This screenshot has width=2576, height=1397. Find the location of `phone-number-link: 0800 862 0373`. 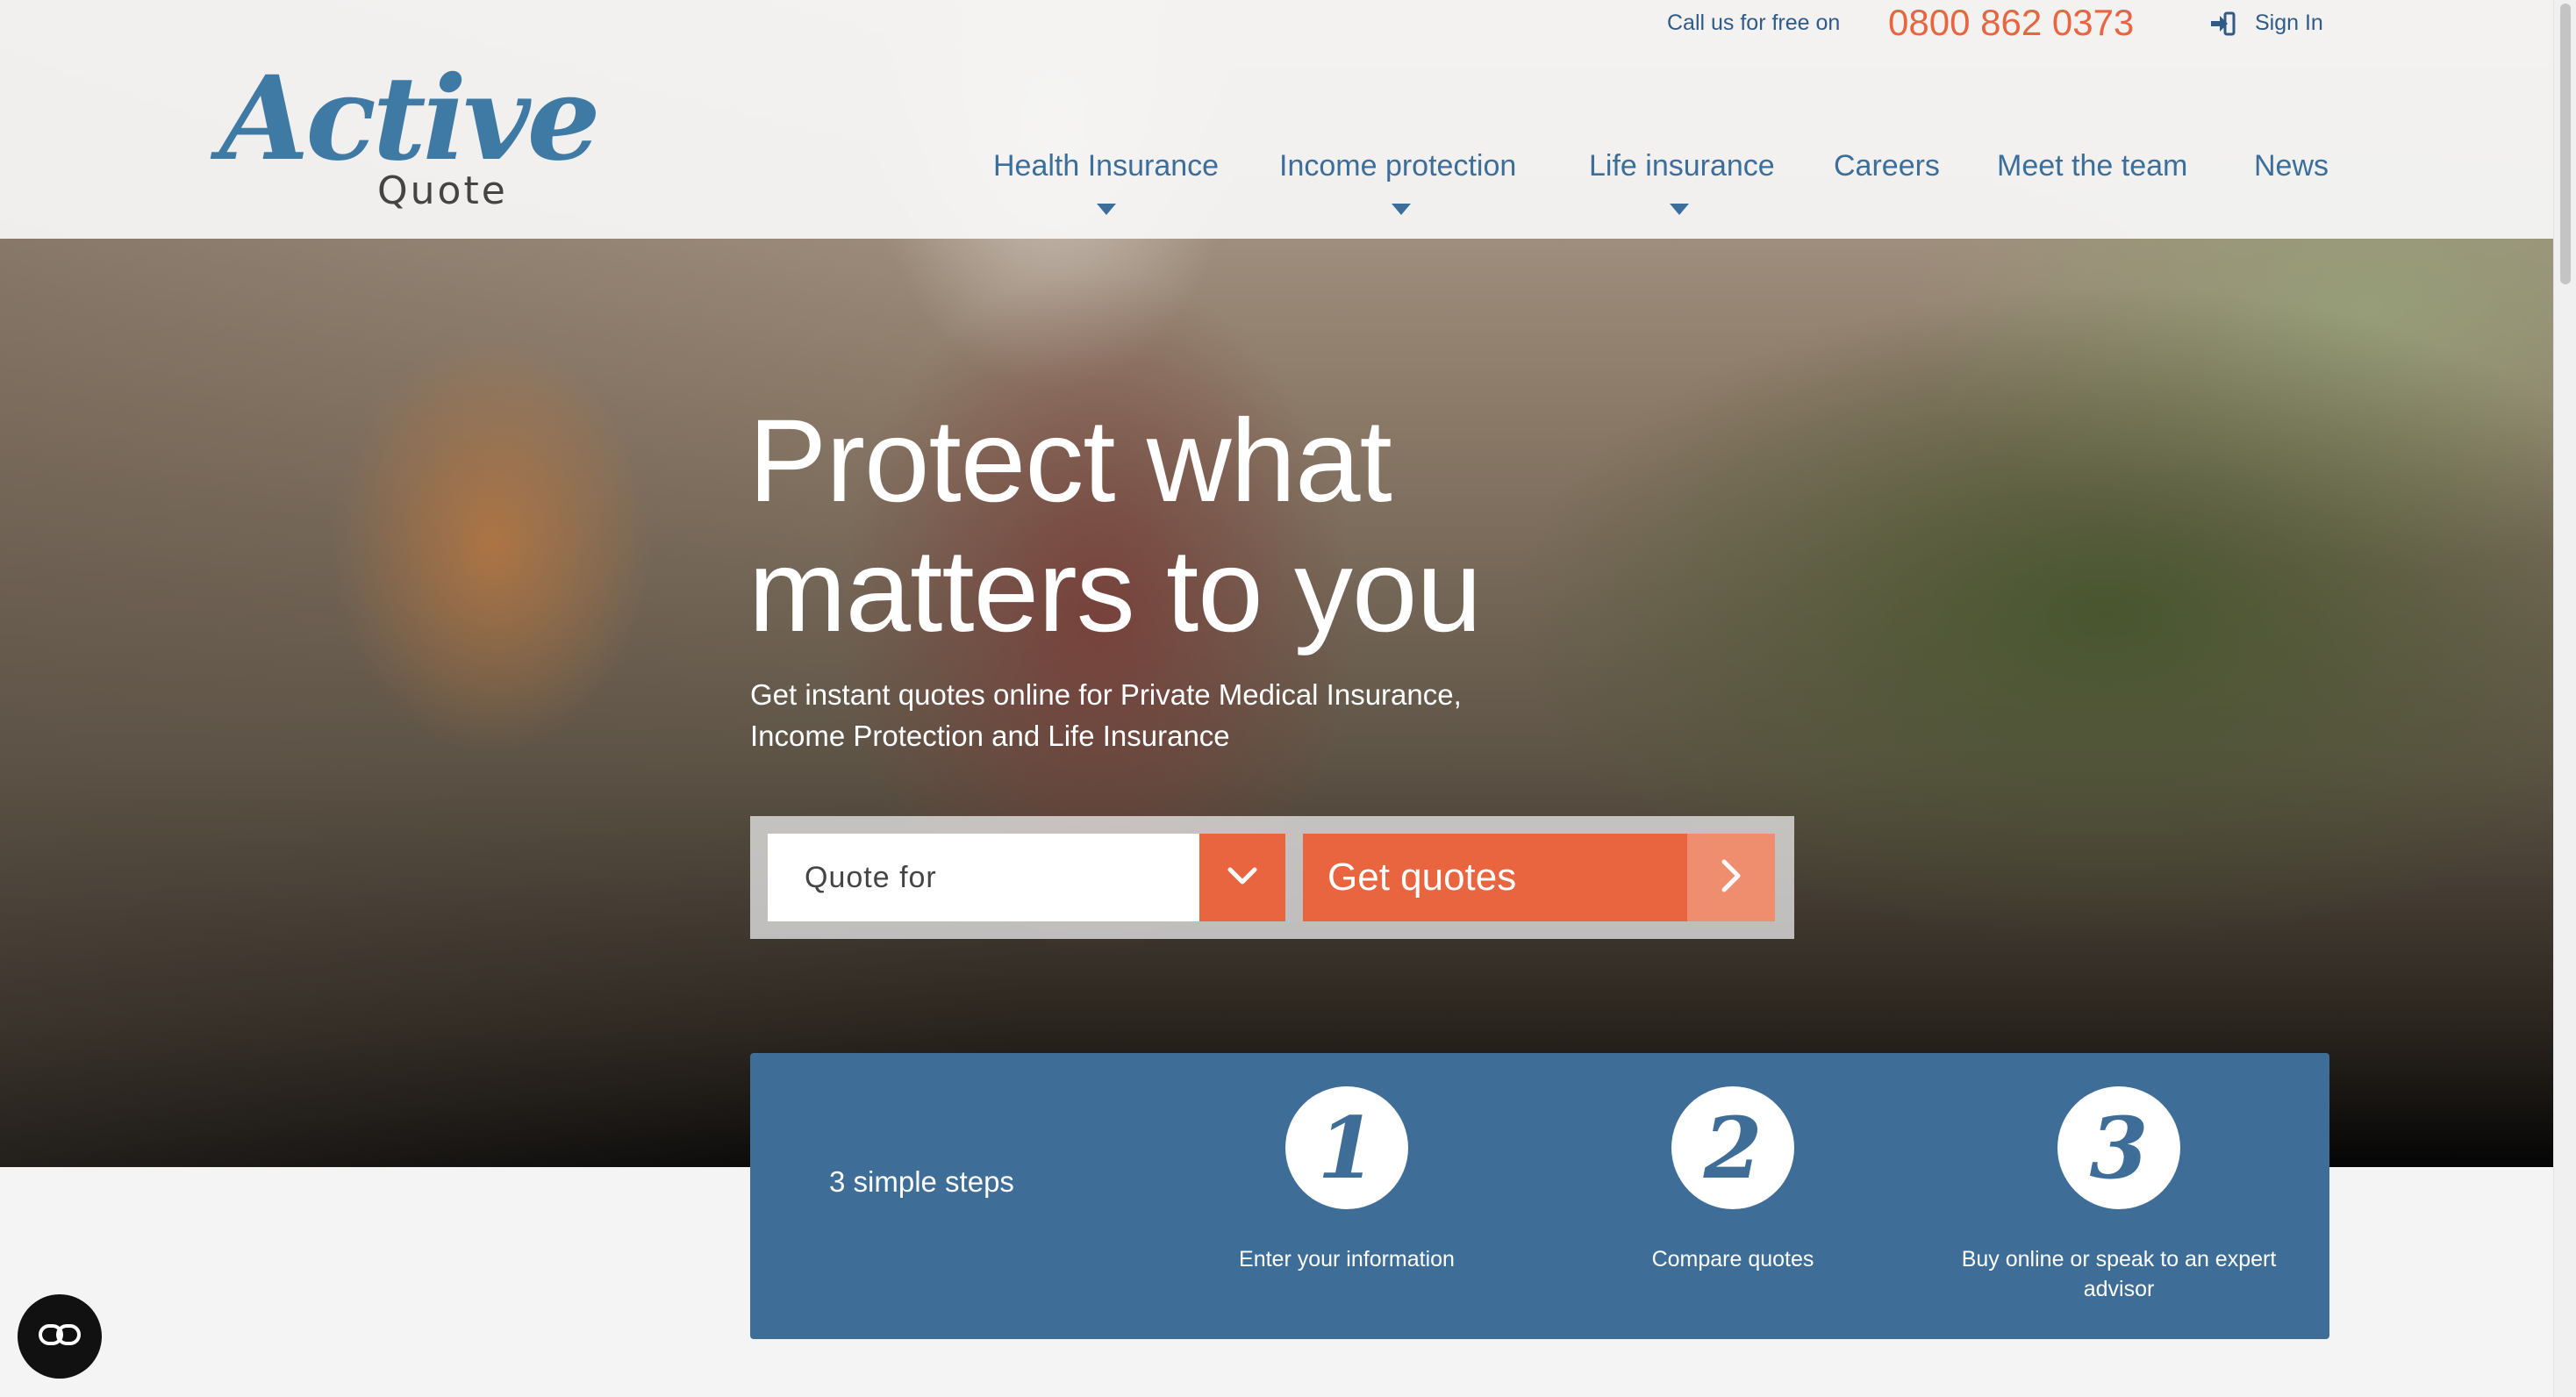

phone-number-link: 0800 862 0373 is located at coordinates (2011, 23).